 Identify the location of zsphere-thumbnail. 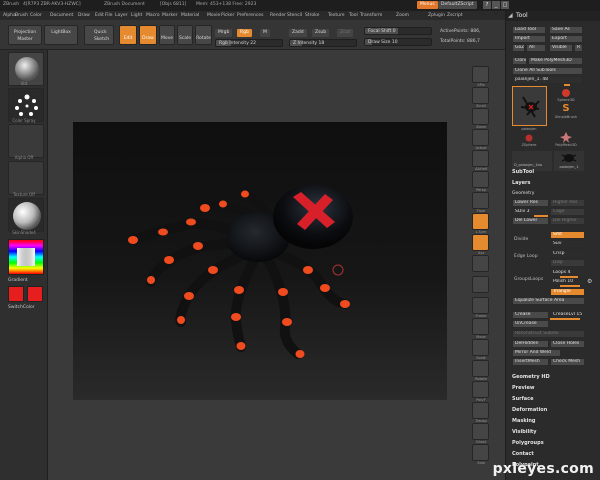
(529, 138).